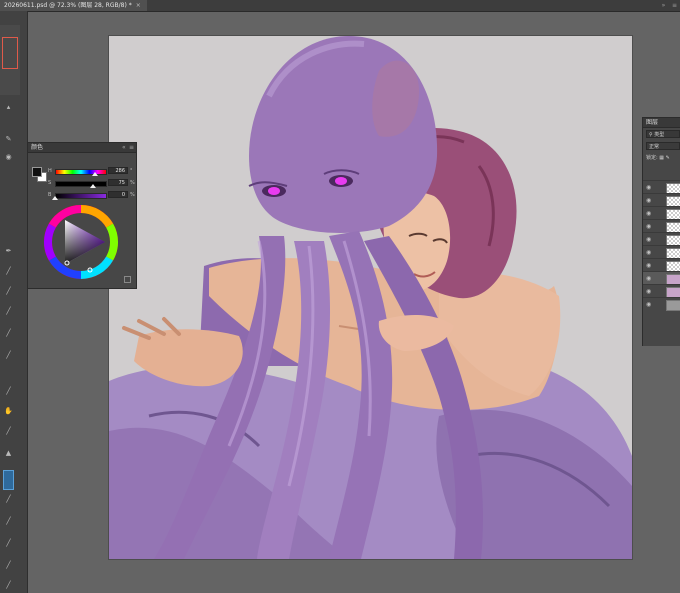 The width and height of the screenshot is (680, 593). I want to click on collapse-icon: «, so click(124, 147).